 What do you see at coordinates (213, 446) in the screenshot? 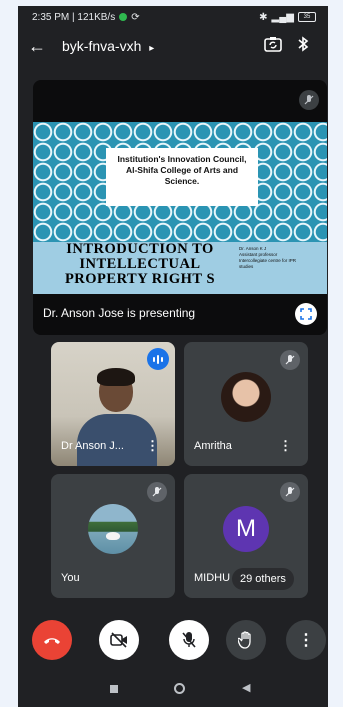
I see `participant-name: Amritha` at bounding box center [213, 446].